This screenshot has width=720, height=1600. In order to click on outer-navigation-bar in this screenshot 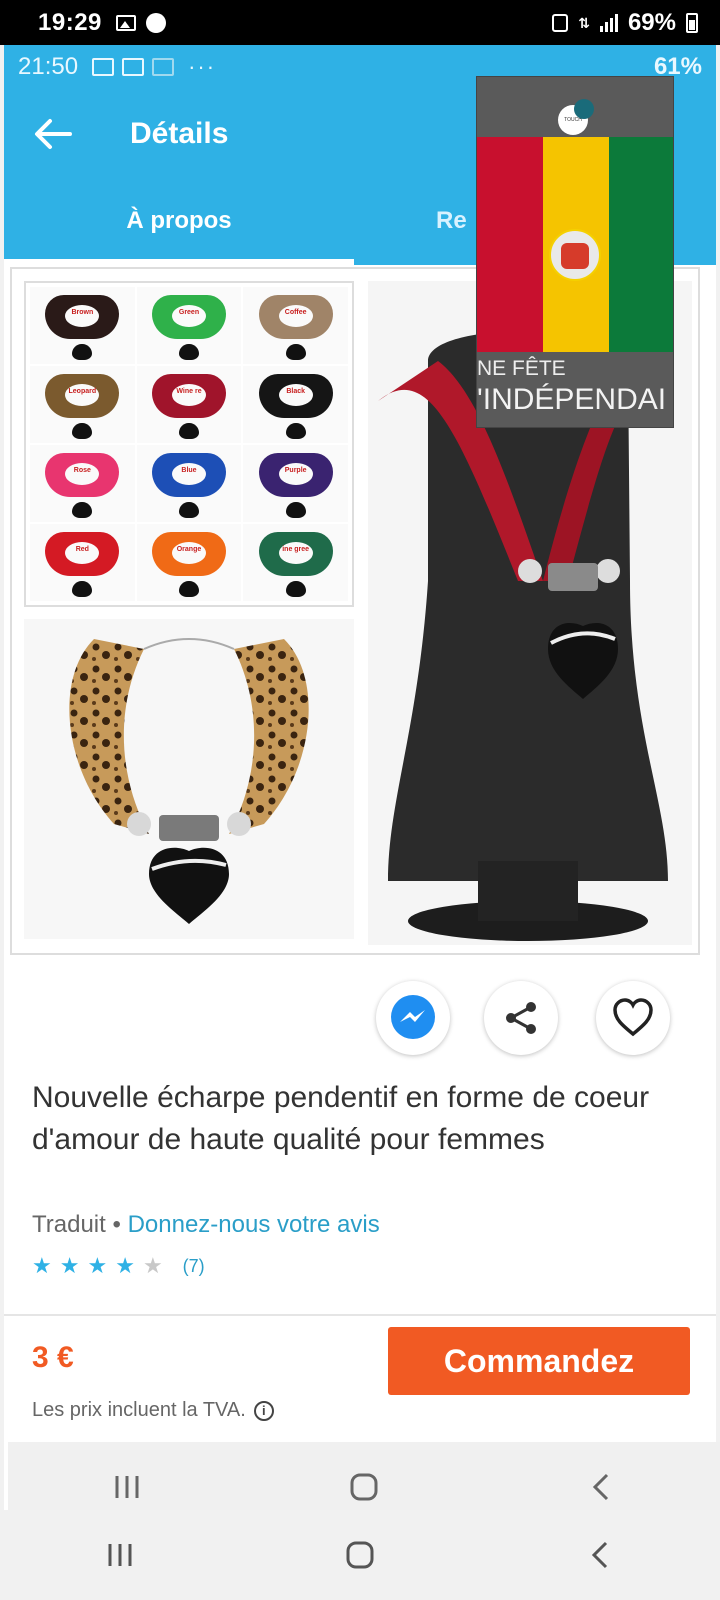, I will do `click(360, 1555)`.